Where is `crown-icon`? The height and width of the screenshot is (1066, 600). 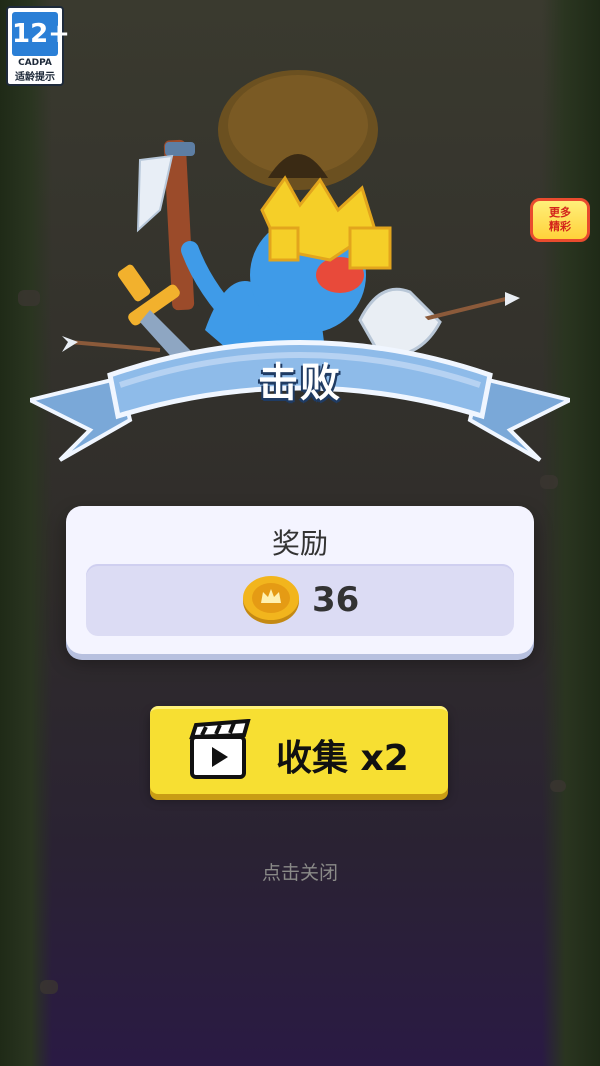
crown-icon is located at coordinates (326, 222).